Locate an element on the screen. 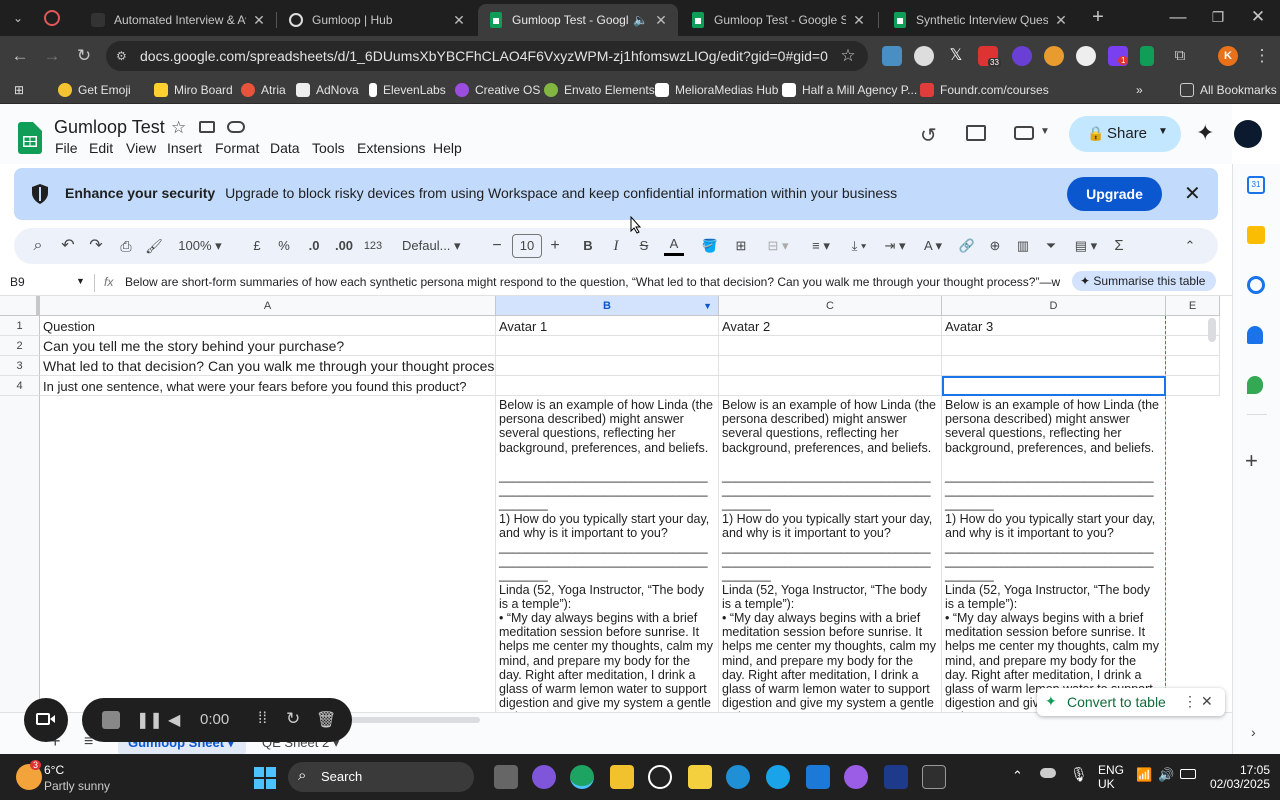 Image resolution: width=1280 pixels, height=800 pixels. insert-chart-icon: ▥ is located at coordinates (1023, 246).